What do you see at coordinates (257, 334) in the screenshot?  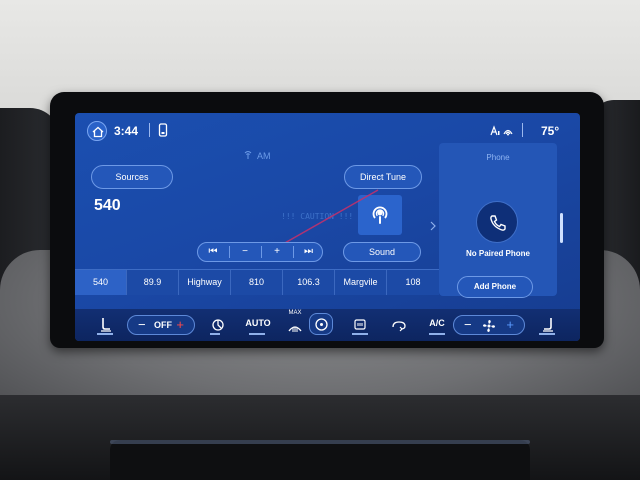 I see `auto-level` at bounding box center [257, 334].